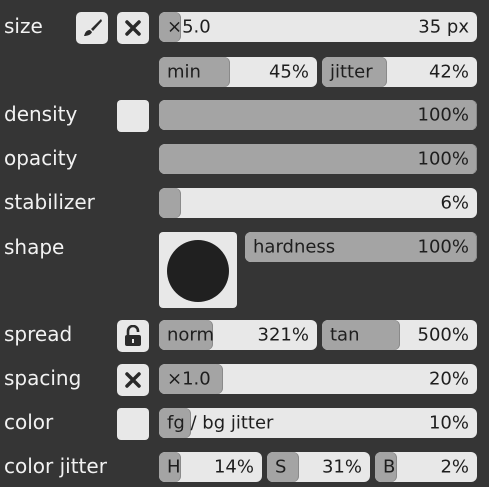 The width and height of the screenshot is (489, 487). What do you see at coordinates (38, 334) in the screenshot?
I see `spread-label: spread` at bounding box center [38, 334].